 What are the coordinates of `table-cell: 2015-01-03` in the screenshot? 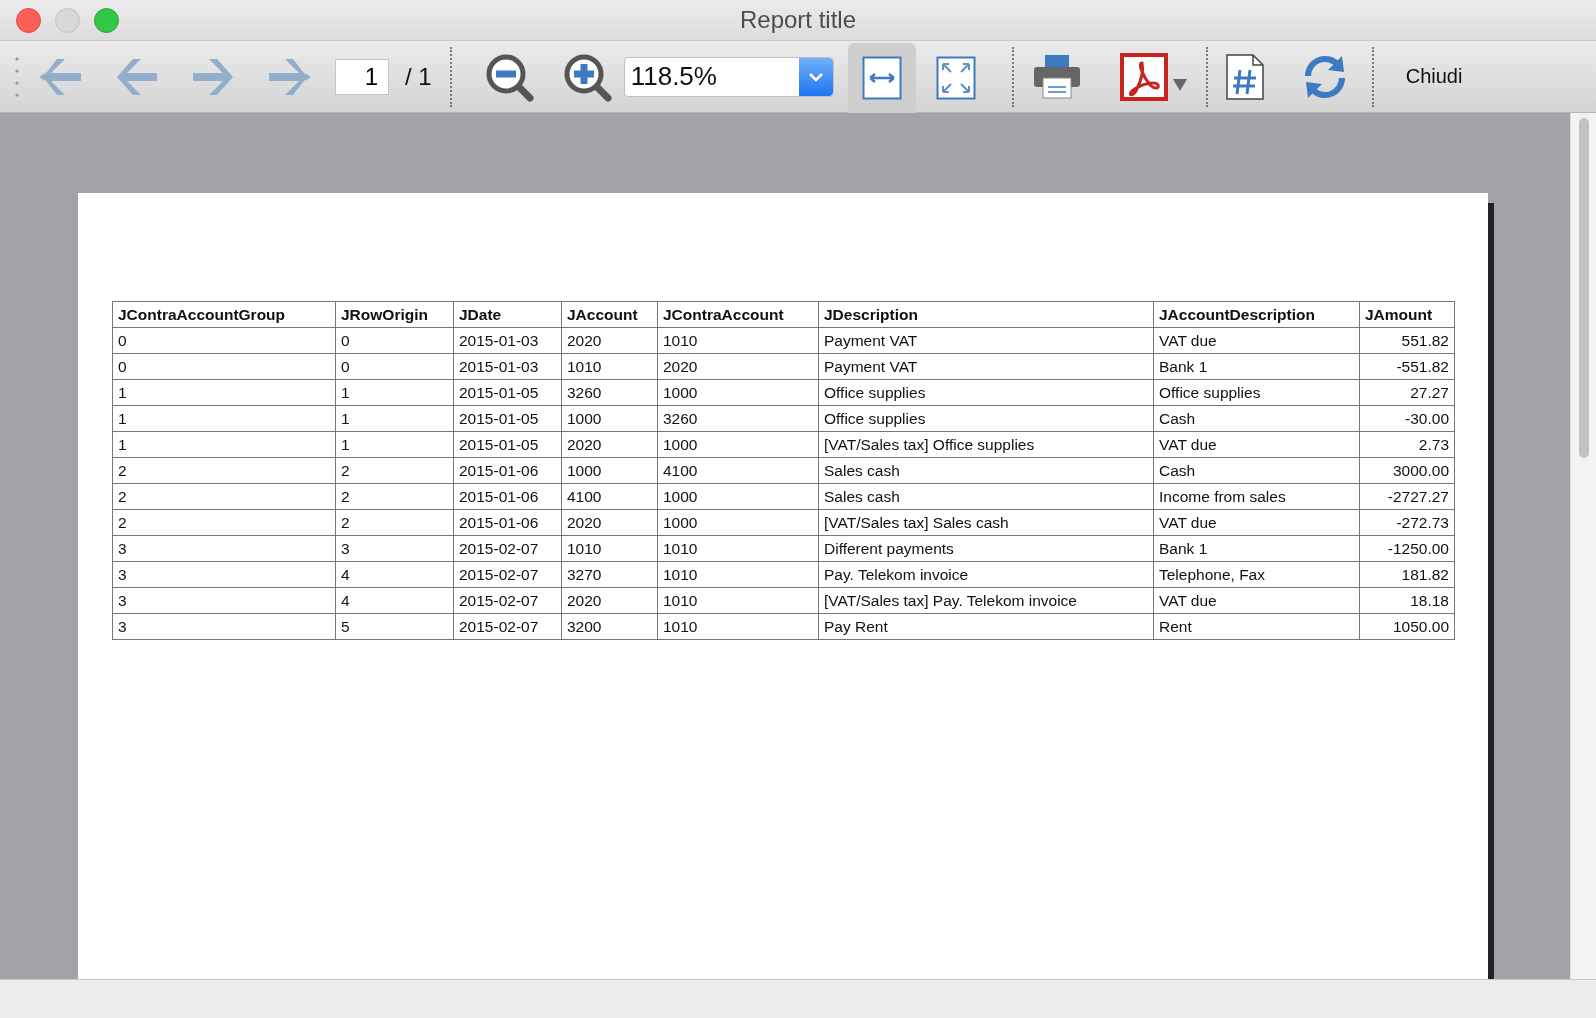 It's located at (507, 366).